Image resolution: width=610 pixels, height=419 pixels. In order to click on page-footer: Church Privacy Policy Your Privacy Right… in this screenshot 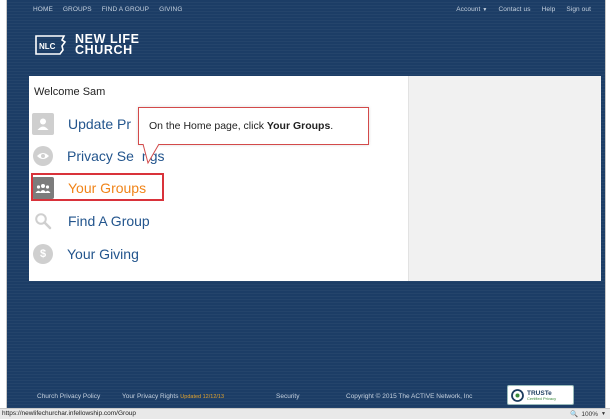, I will do `click(306, 395)`.